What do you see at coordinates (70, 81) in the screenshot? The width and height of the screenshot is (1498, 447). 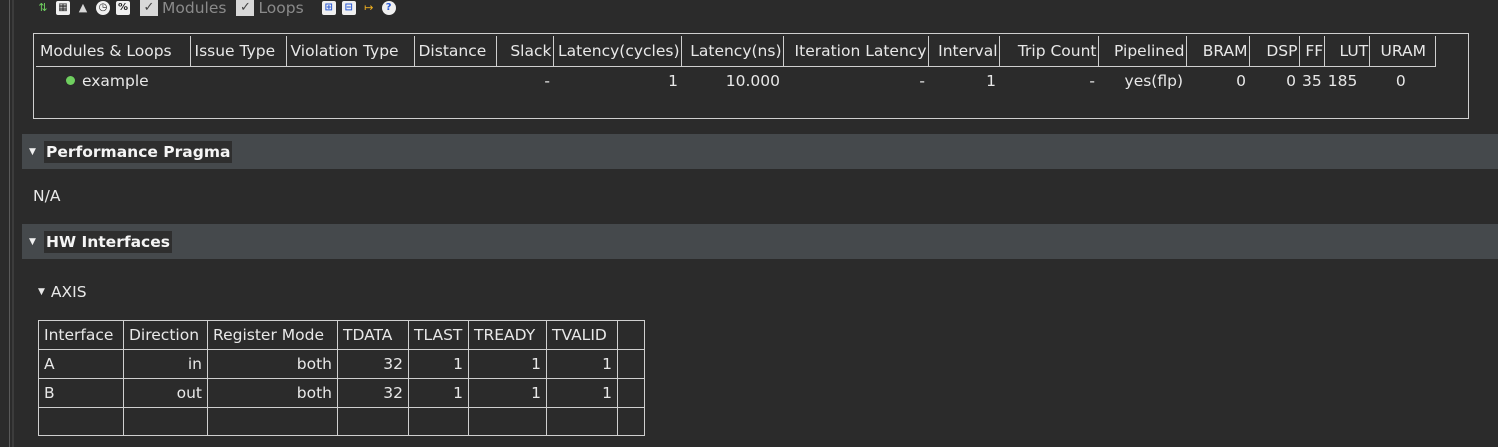 I see `status-dot-icon` at bounding box center [70, 81].